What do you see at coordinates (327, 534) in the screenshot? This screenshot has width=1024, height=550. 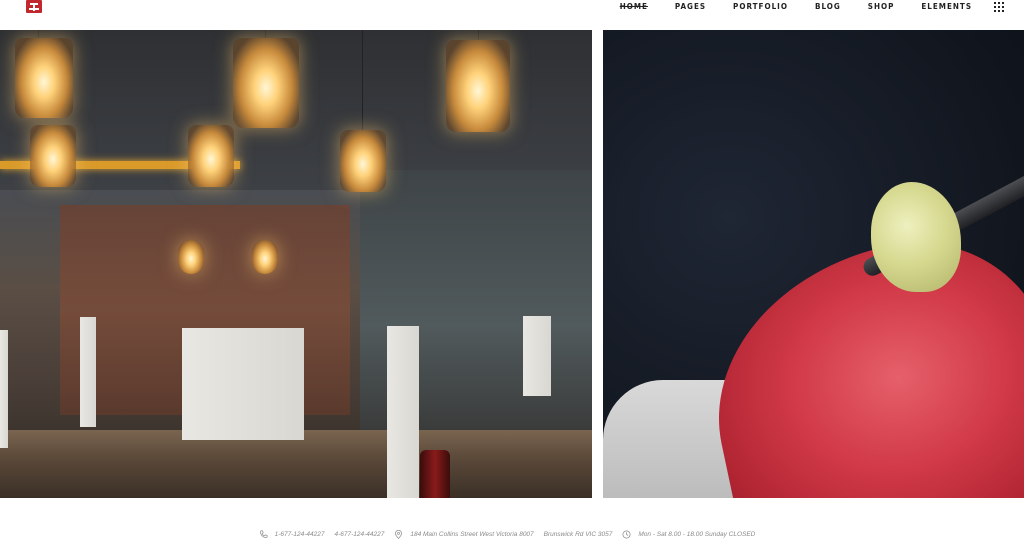 I see `phone-info: 1-677-124-44227 4-677-124-44227` at bounding box center [327, 534].